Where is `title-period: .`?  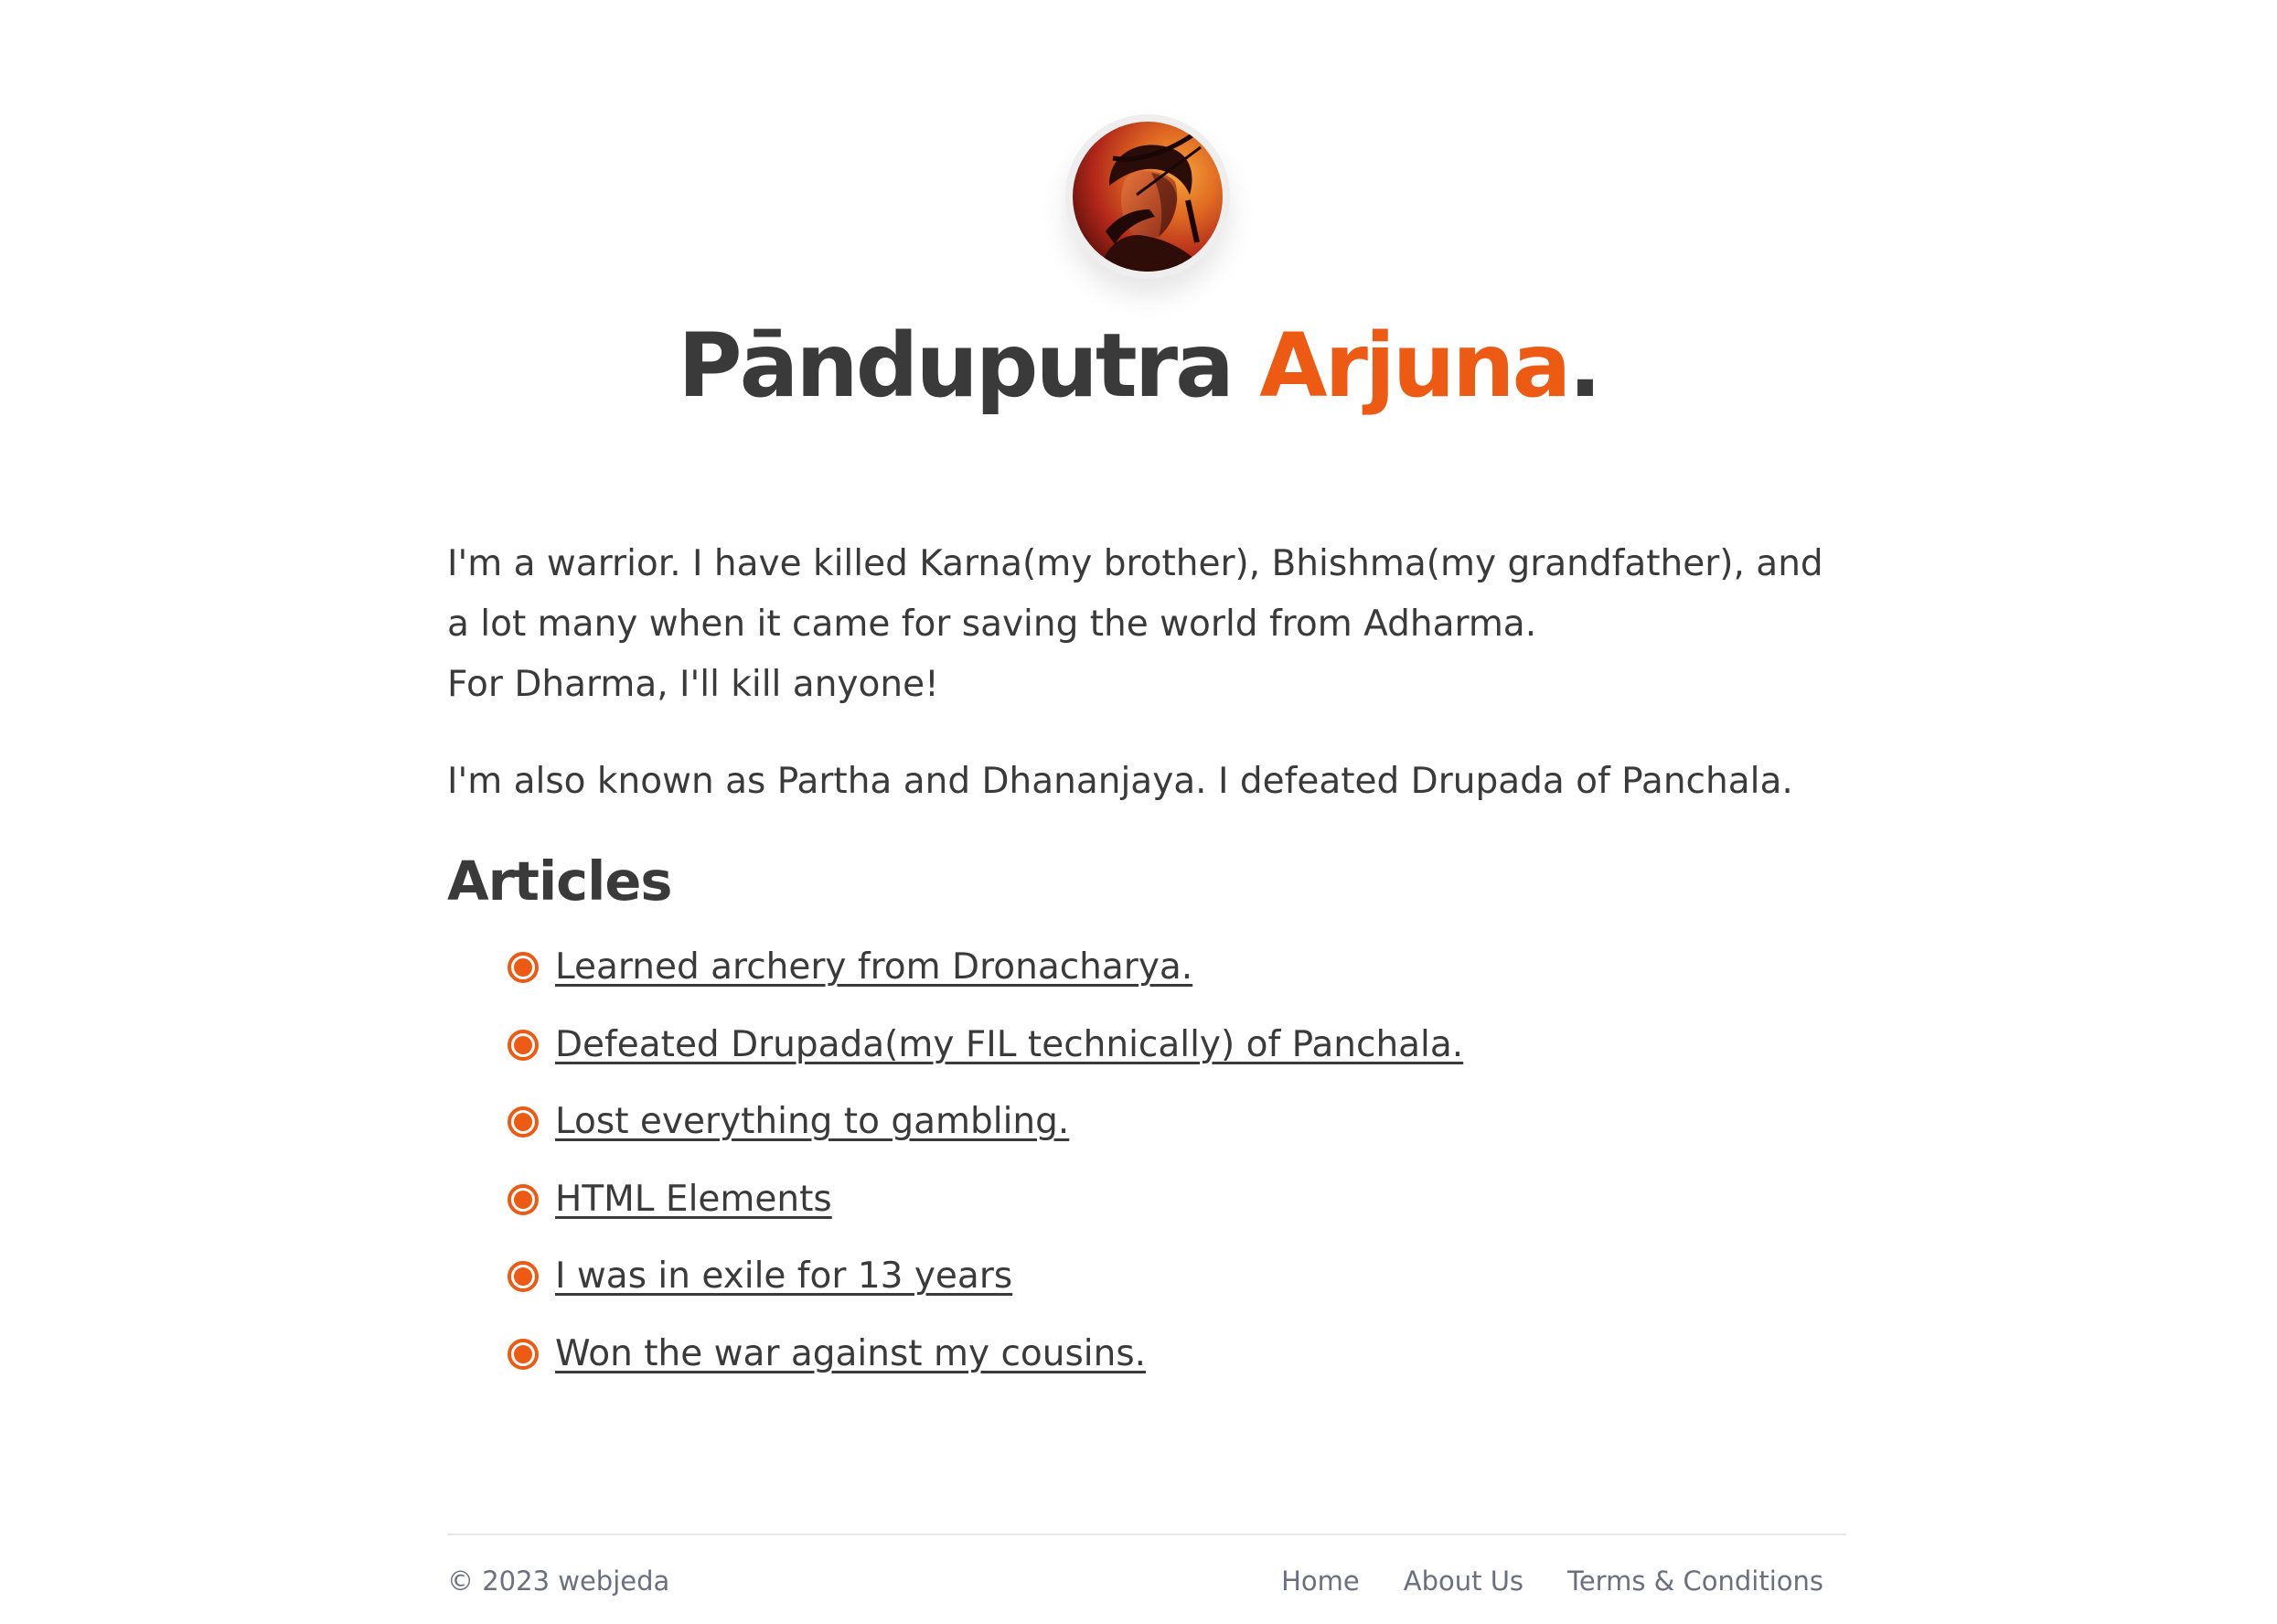
title-period: . is located at coordinates (1585, 366).